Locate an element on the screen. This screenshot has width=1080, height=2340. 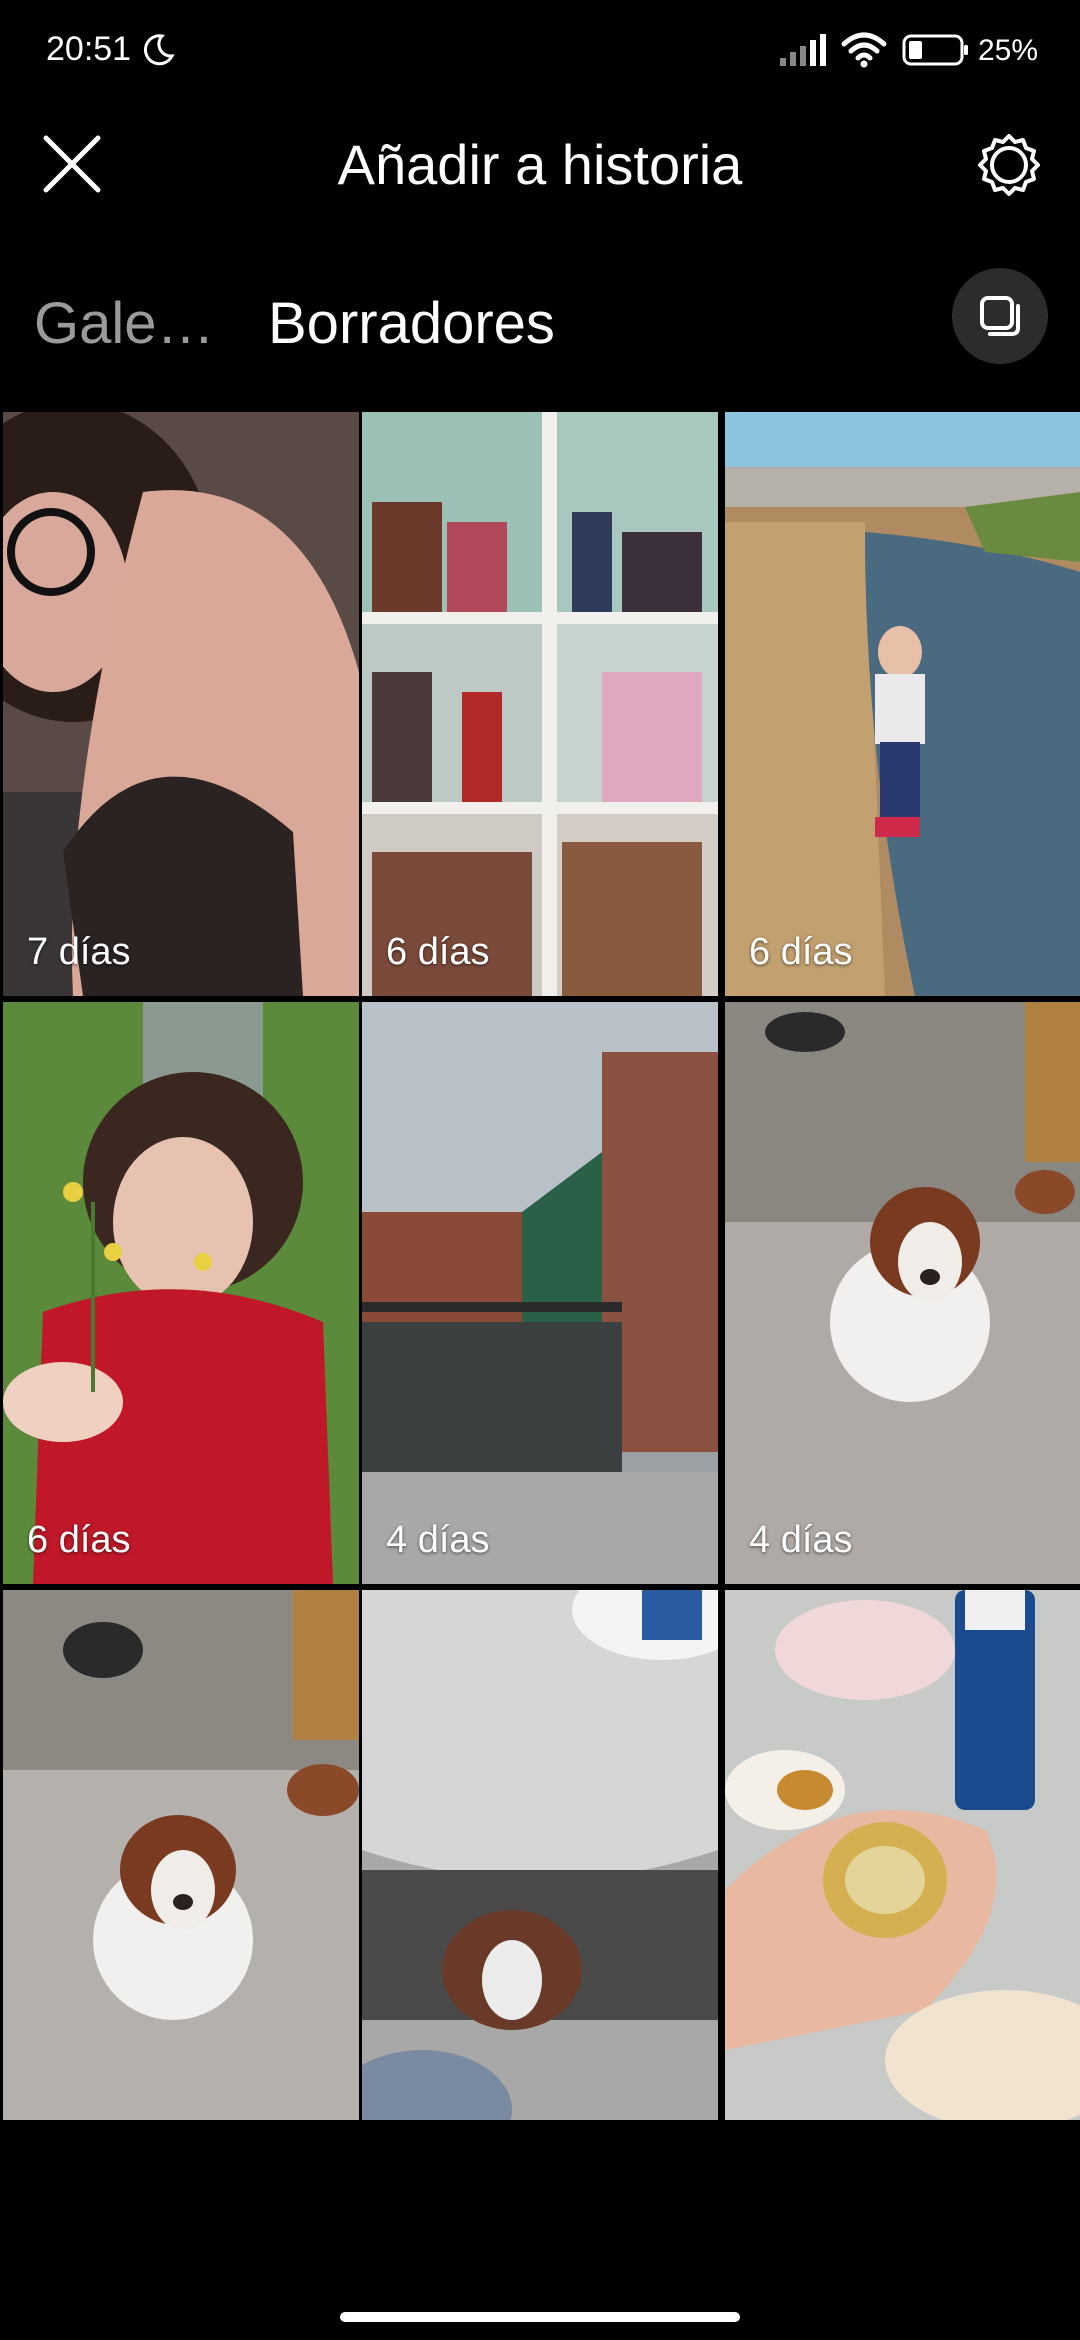
tab-bar: Gale… Borradores is located at coordinates (540, 325).